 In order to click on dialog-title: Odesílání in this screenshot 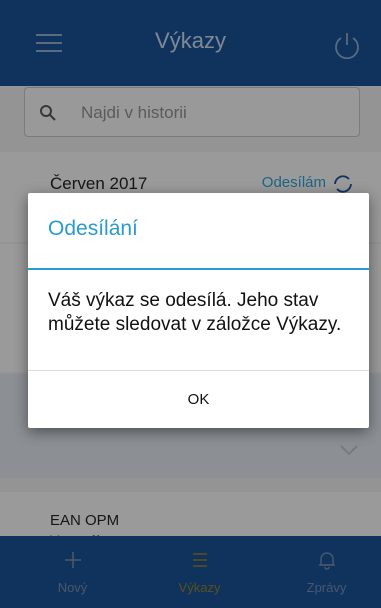, I will do `click(93, 228)`.